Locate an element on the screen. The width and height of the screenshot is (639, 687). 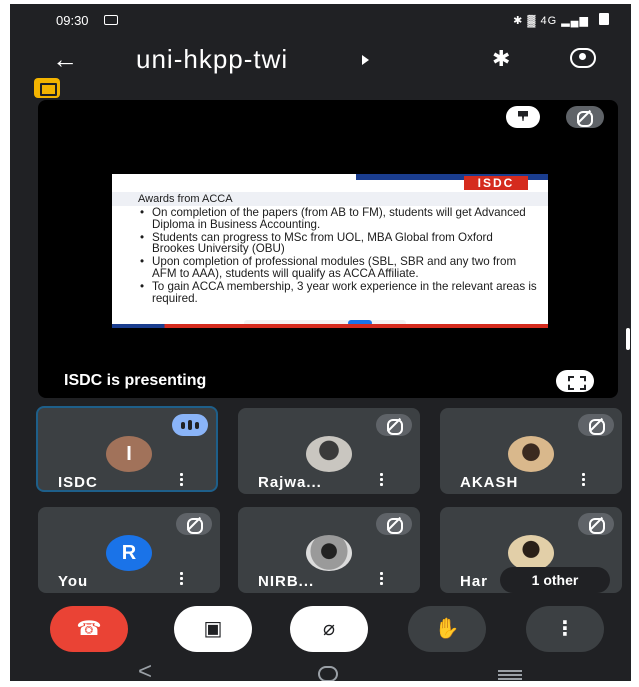
status-icons-text: ✱ ▓ 4G ▂▄▆ is located at coordinates (551, 21).